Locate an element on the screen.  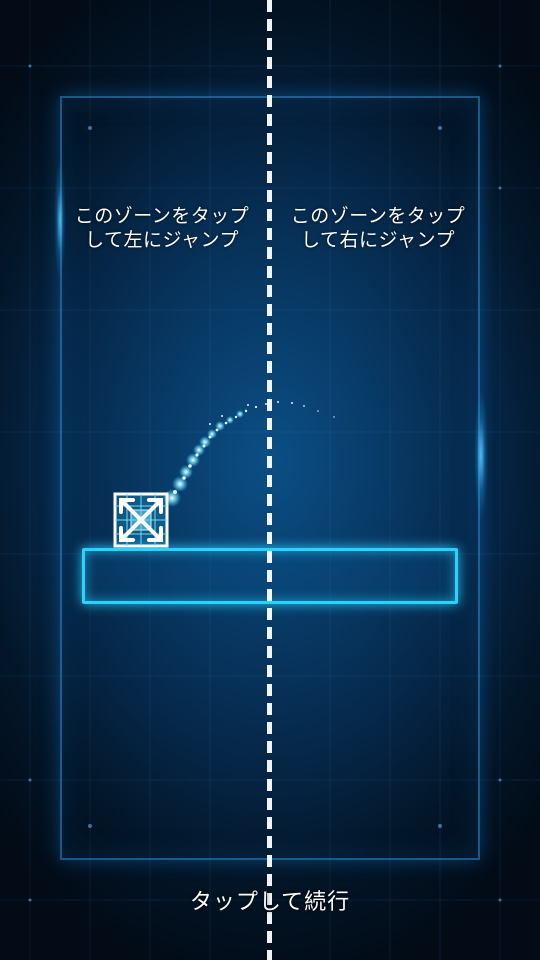
tap-to-continue-prompt: タップして続行 is located at coordinates (270, 900).